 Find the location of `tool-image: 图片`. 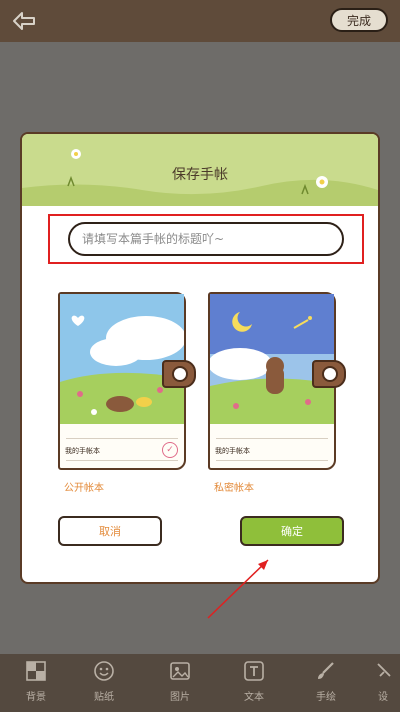

tool-image: 图片 is located at coordinates (180, 685).